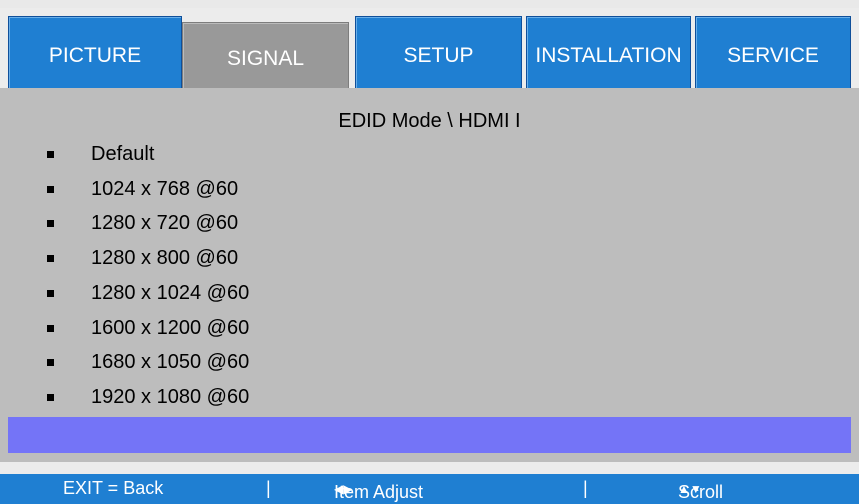 The image size is (859, 504). What do you see at coordinates (170, 361) in the screenshot?
I see `list-item-label: 1680 x 1050 @60` at bounding box center [170, 361].